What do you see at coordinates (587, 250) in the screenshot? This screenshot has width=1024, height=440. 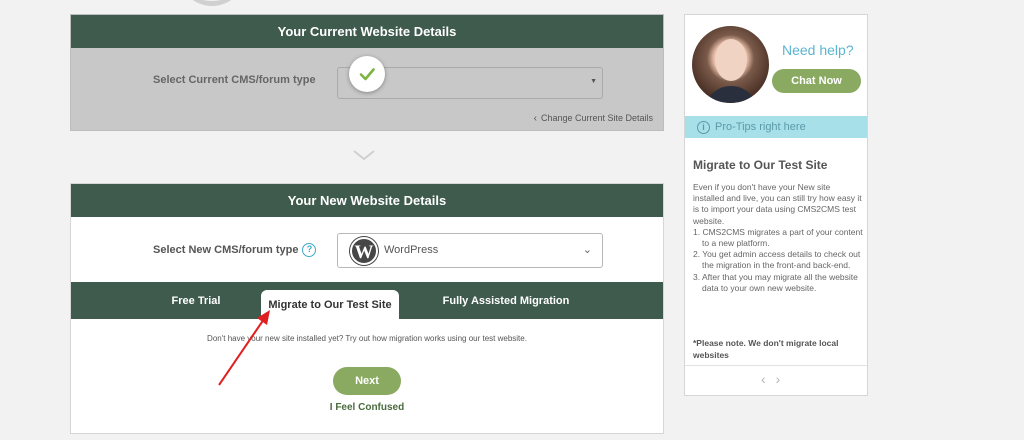 I see `chevron-down-icon: ⌄` at bounding box center [587, 250].